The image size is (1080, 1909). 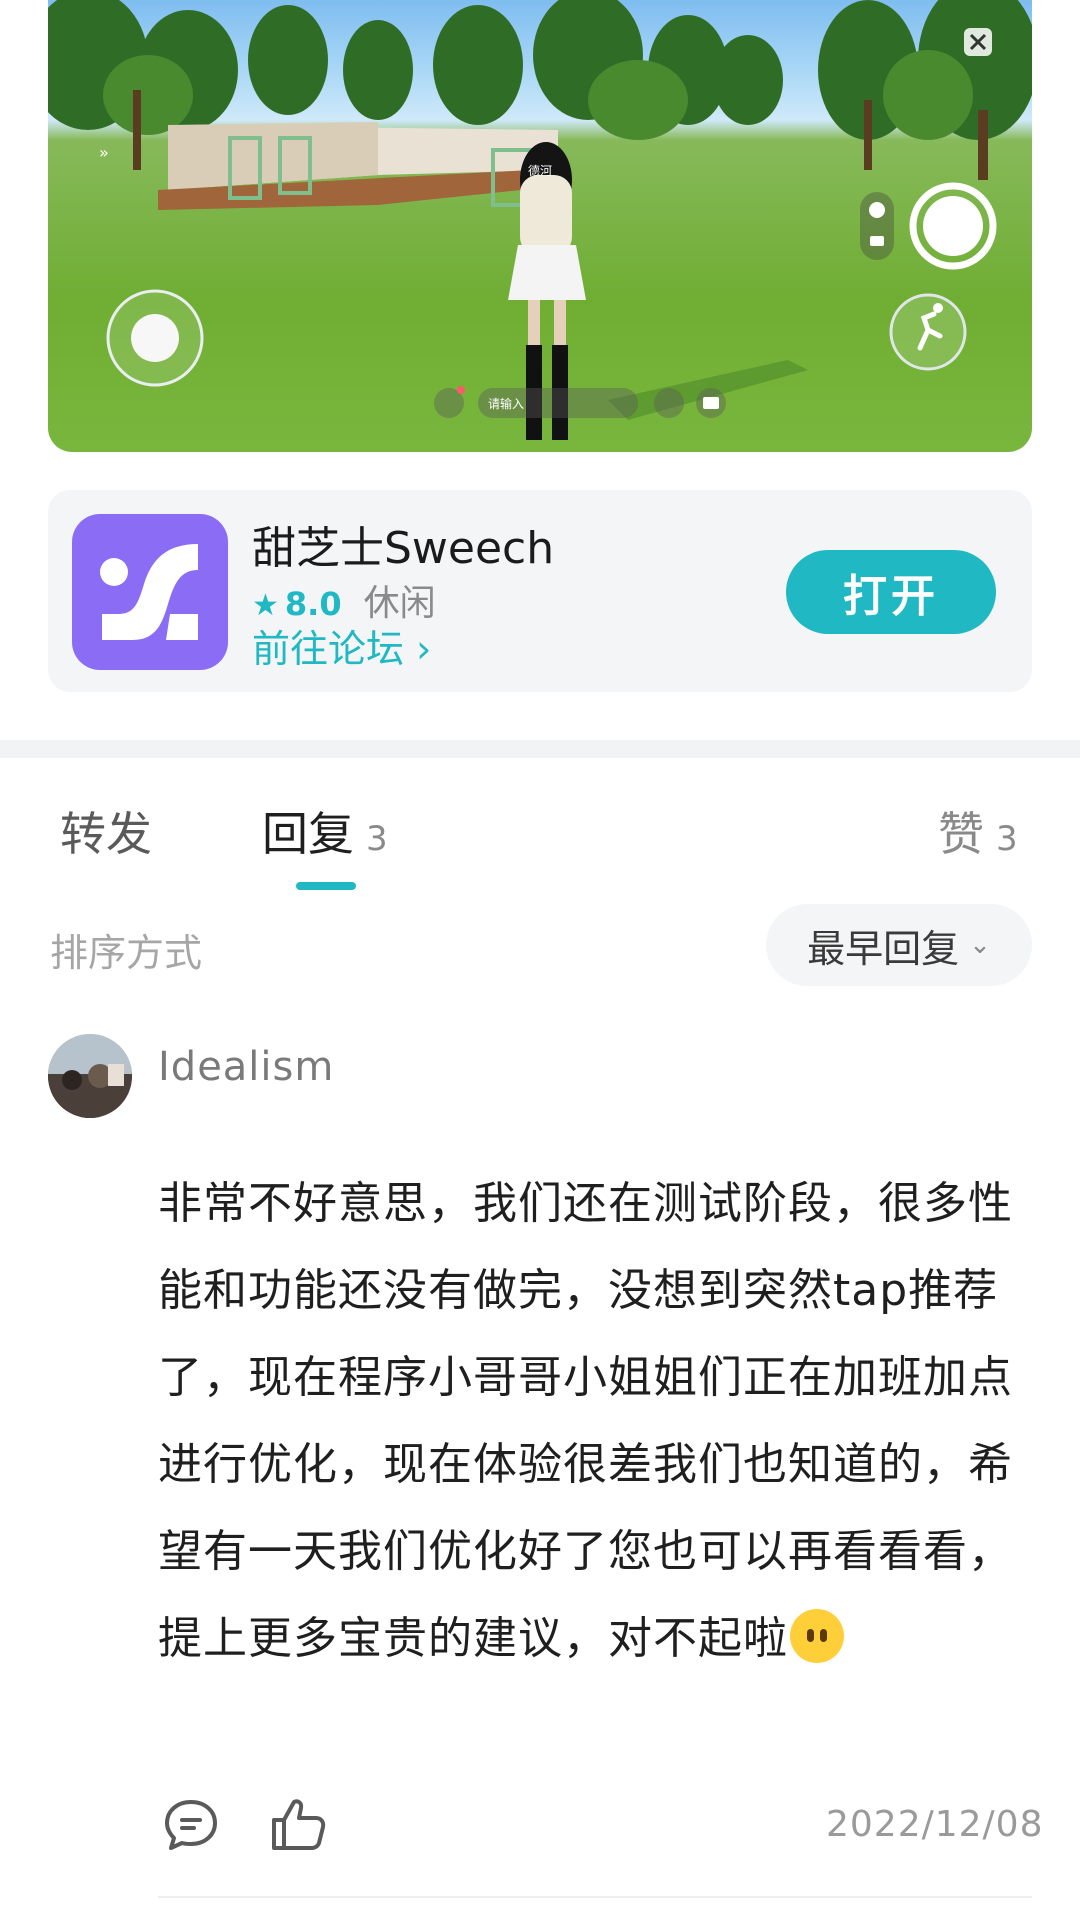 I want to click on app-logo, so click(x=150, y=592).